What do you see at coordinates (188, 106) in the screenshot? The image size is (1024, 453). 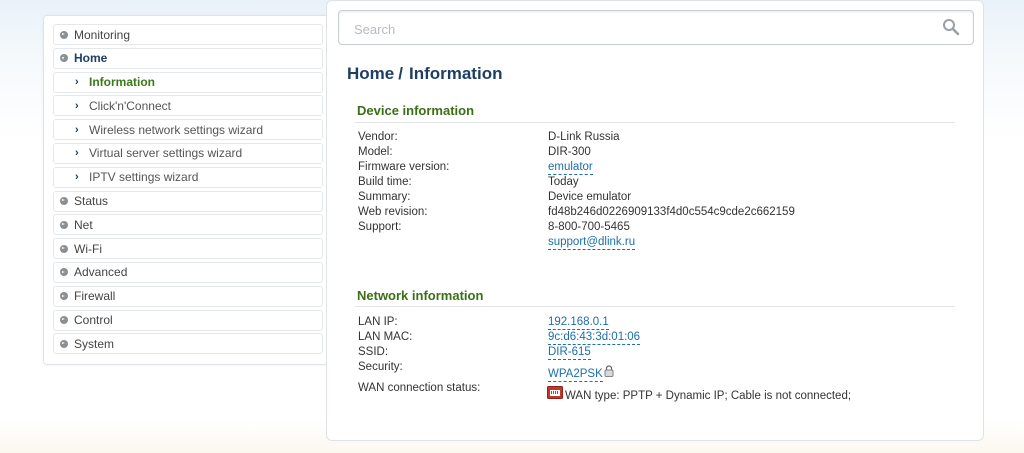 I see `sidebar-subitem-clicknconnect: › Click'n'Connect` at bounding box center [188, 106].